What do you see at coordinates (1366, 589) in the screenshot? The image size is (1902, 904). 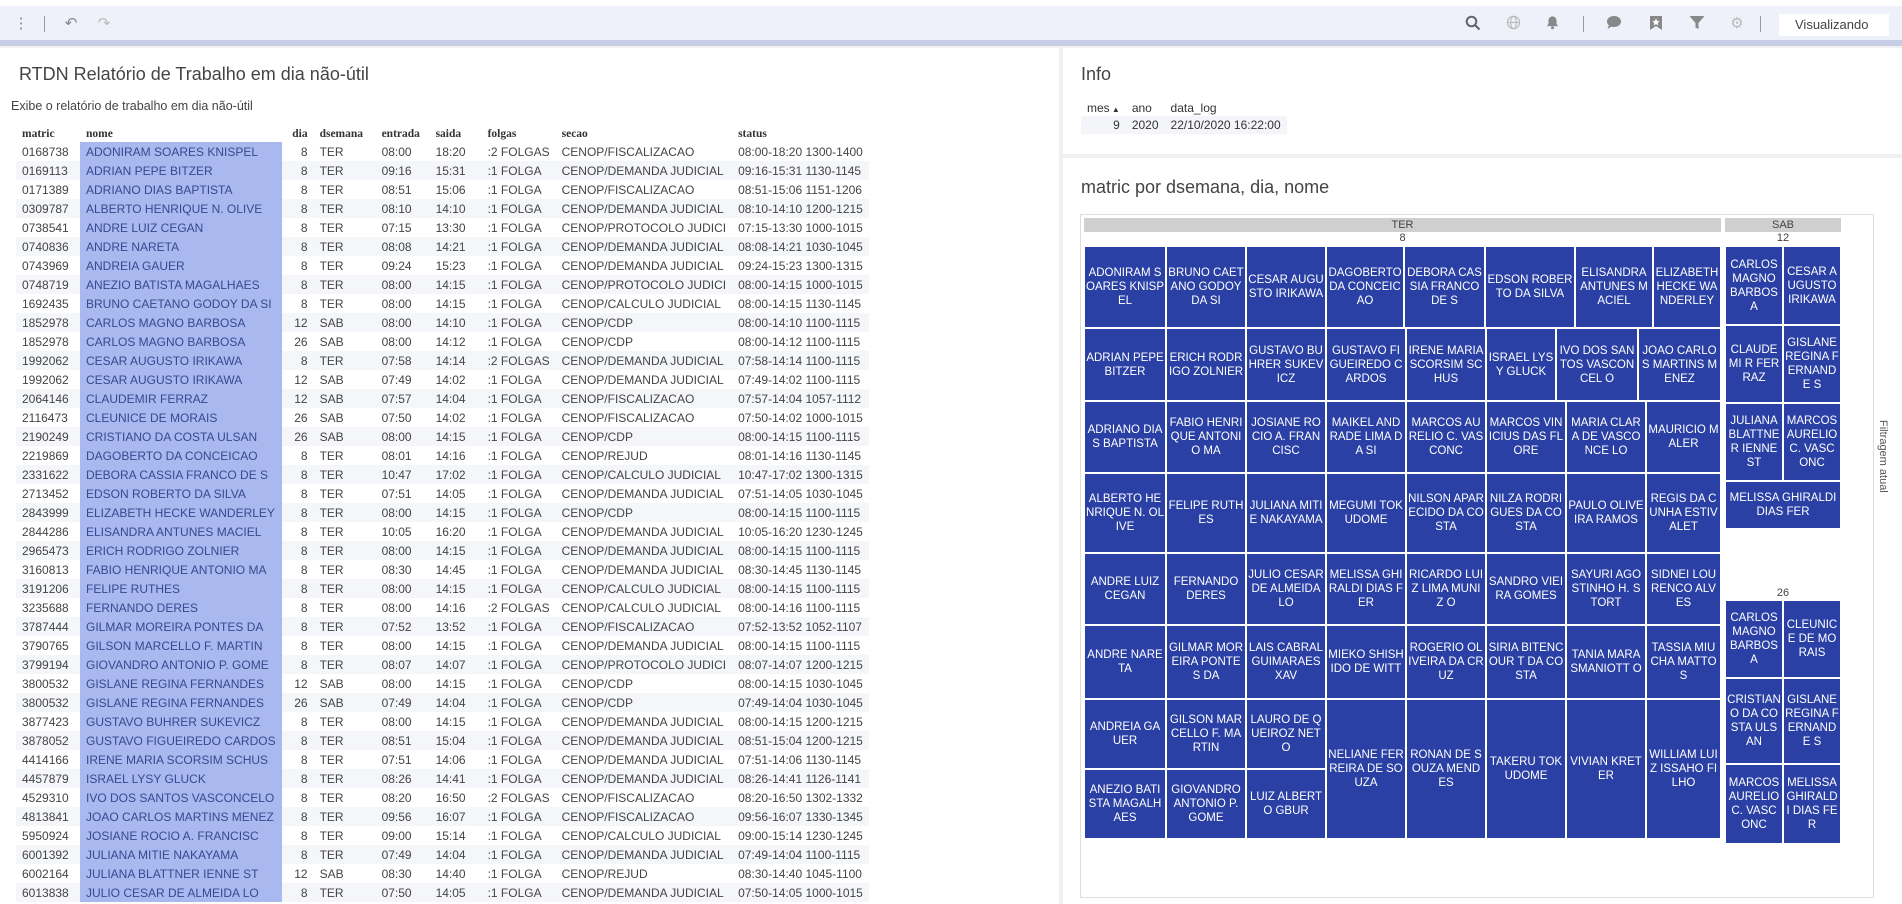 I see `treemap-tile: MELISSA GHIRALDI DIAS FER` at bounding box center [1366, 589].